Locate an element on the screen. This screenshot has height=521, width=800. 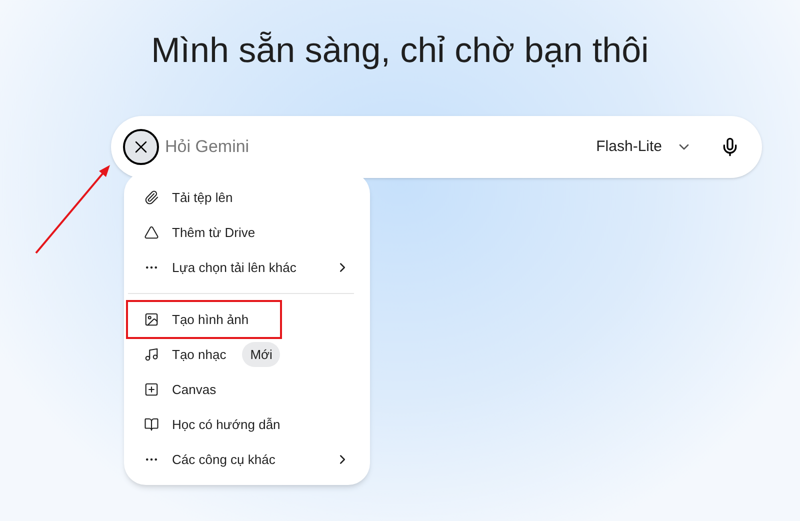
menu-item: Học có hướng dẫn is located at coordinates (247, 424).